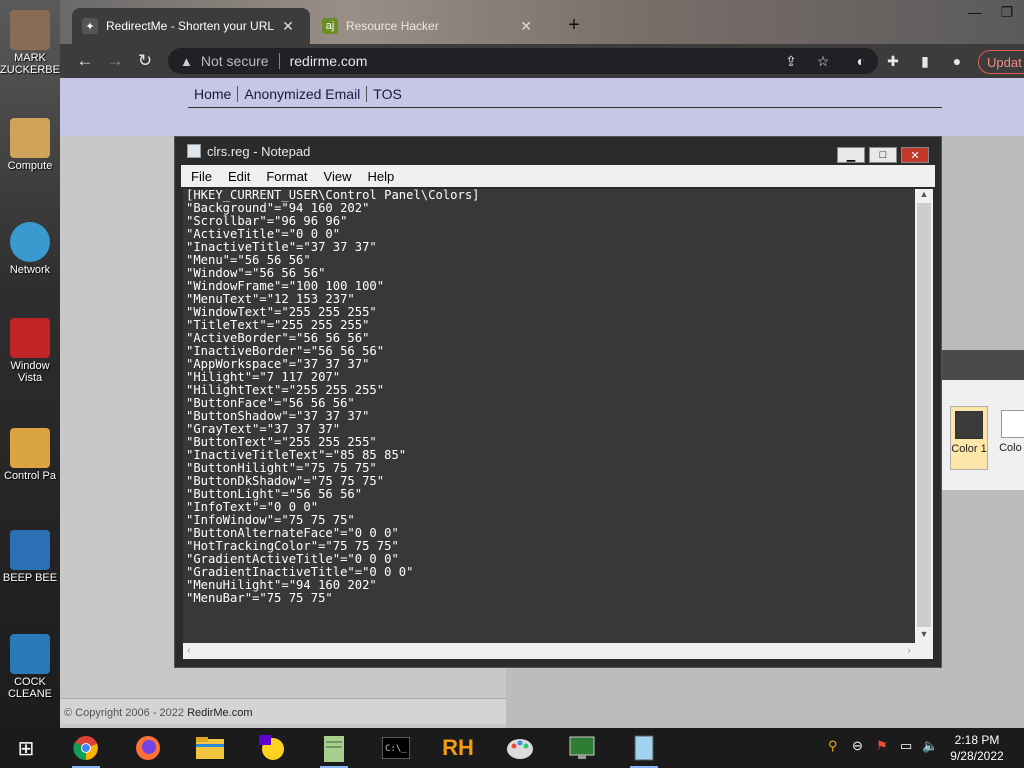 The image size is (1024, 768). I want to click on color2-preview, so click(1012, 424).